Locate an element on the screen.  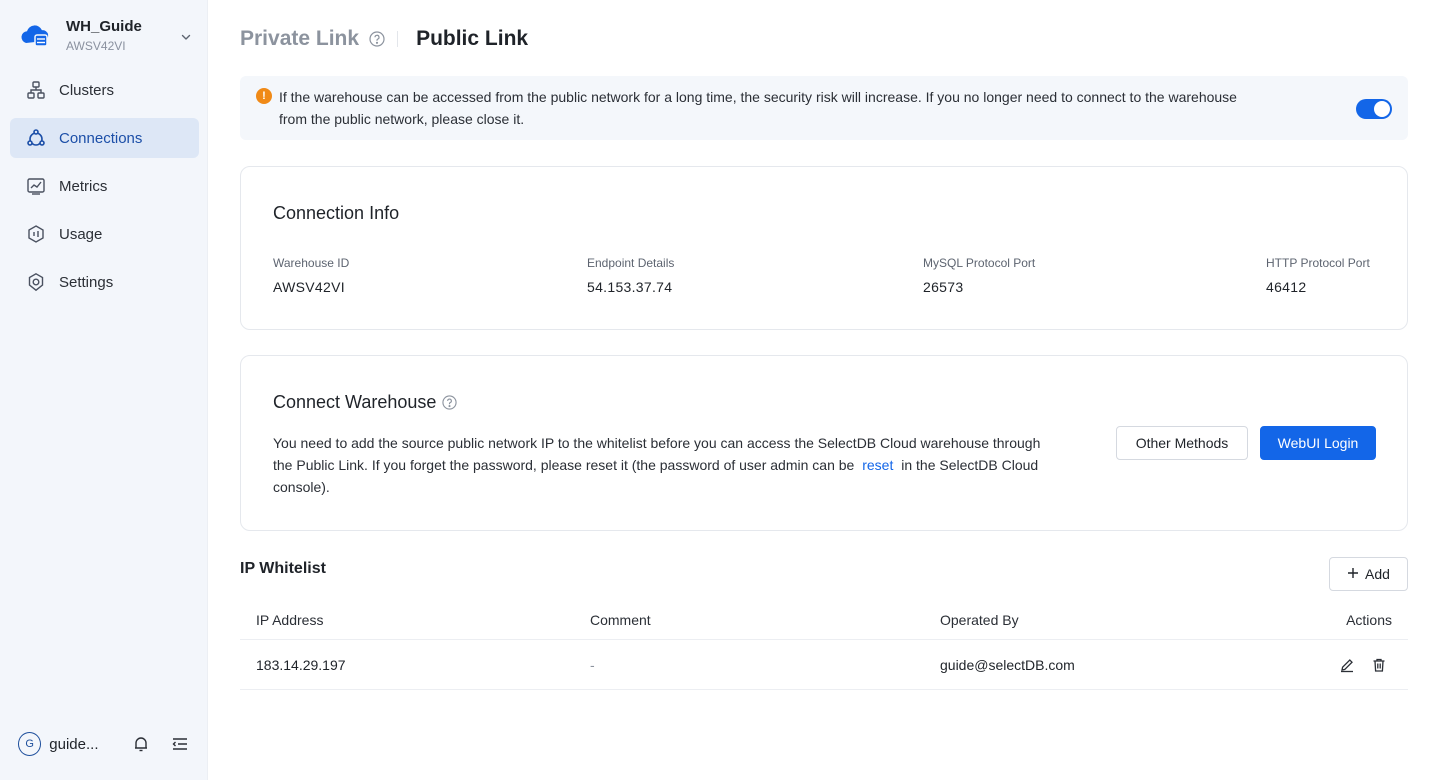
info-label: Warehouse ID is located at coordinates (311, 263).